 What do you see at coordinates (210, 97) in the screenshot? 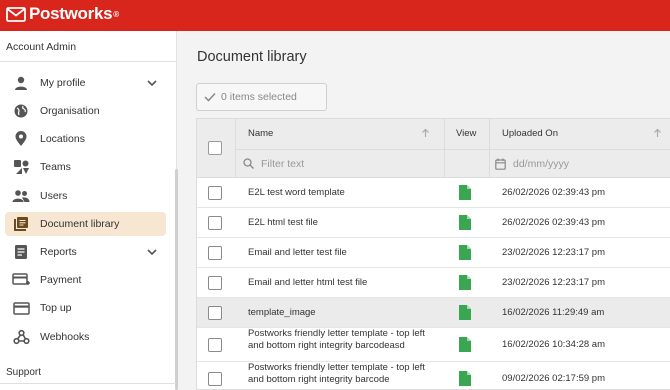
I see `check-icon` at bounding box center [210, 97].